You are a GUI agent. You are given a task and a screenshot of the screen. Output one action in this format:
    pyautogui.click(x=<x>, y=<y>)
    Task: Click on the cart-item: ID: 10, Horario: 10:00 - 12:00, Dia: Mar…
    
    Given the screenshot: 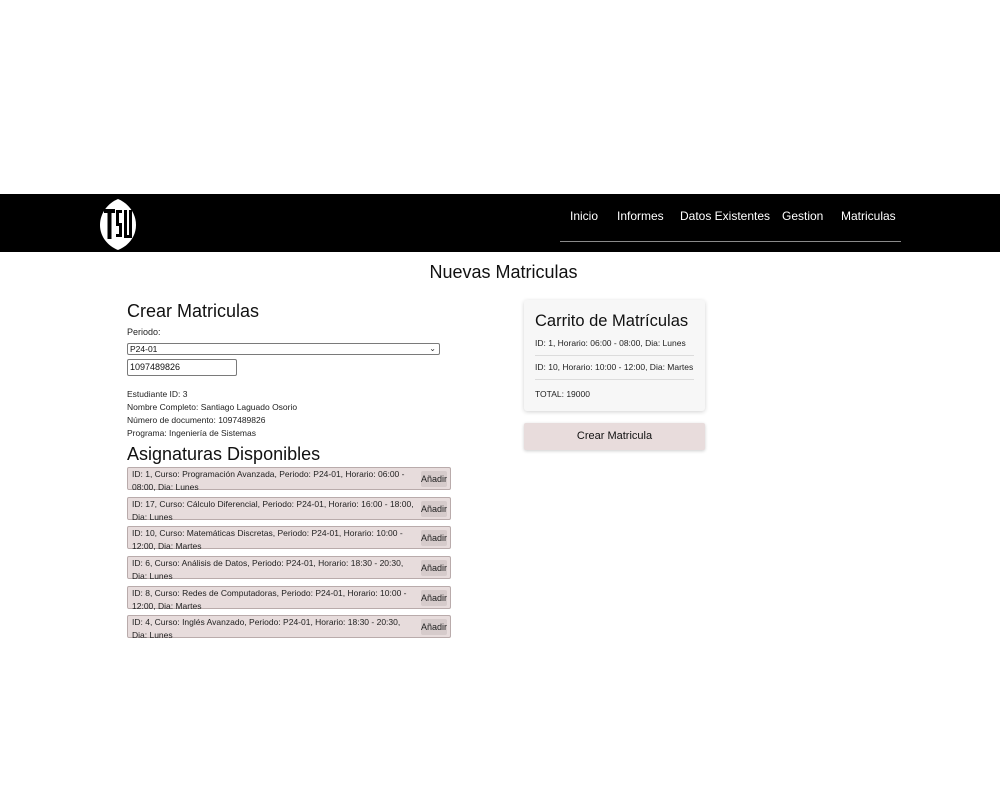 What is the action you would take?
    pyautogui.click(x=614, y=367)
    